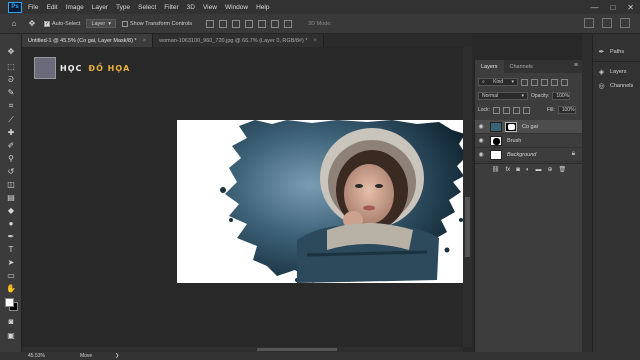 This screenshot has width=640, height=360. Describe the element at coordinates (11, 105) in the screenshot. I see `crop-tool-icon: ⌗` at that location.